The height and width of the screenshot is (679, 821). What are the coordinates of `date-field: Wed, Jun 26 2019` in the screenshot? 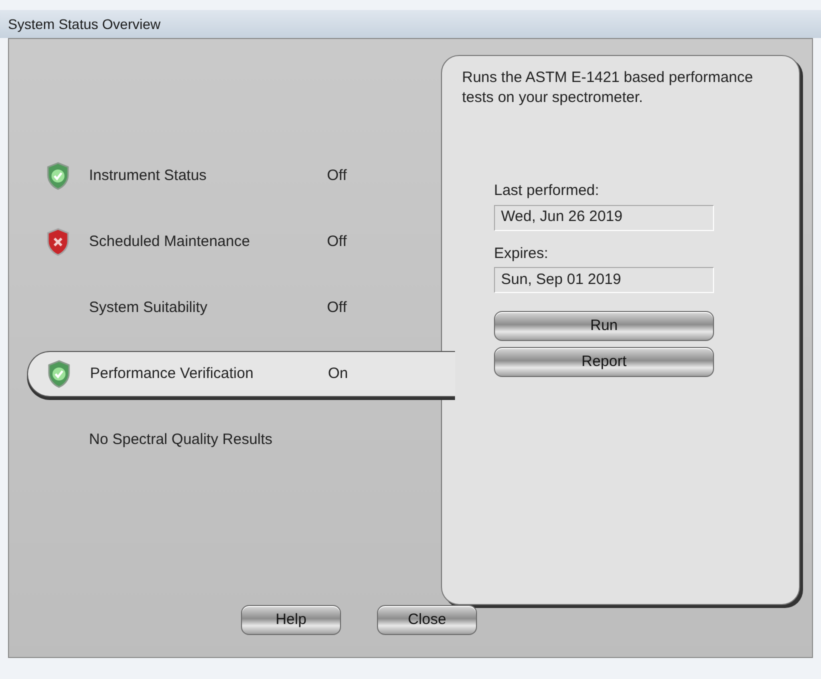 It's located at (604, 217).